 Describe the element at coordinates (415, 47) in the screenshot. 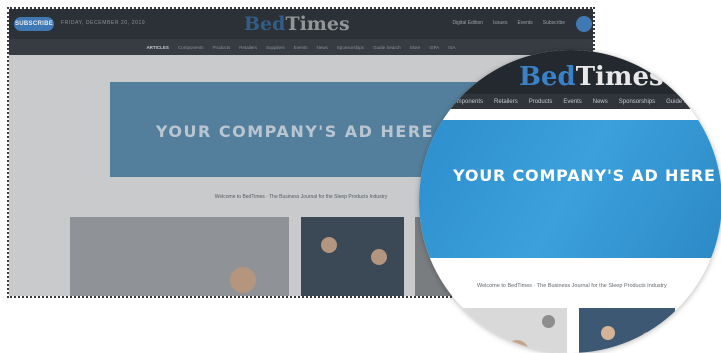

I see `menu-item: Store` at that location.